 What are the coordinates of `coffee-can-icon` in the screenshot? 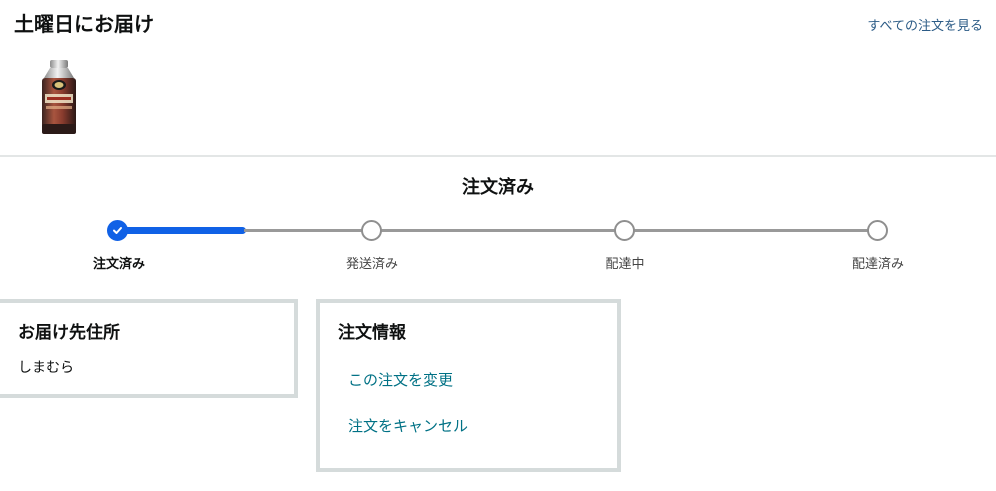 It's located at (59, 97).